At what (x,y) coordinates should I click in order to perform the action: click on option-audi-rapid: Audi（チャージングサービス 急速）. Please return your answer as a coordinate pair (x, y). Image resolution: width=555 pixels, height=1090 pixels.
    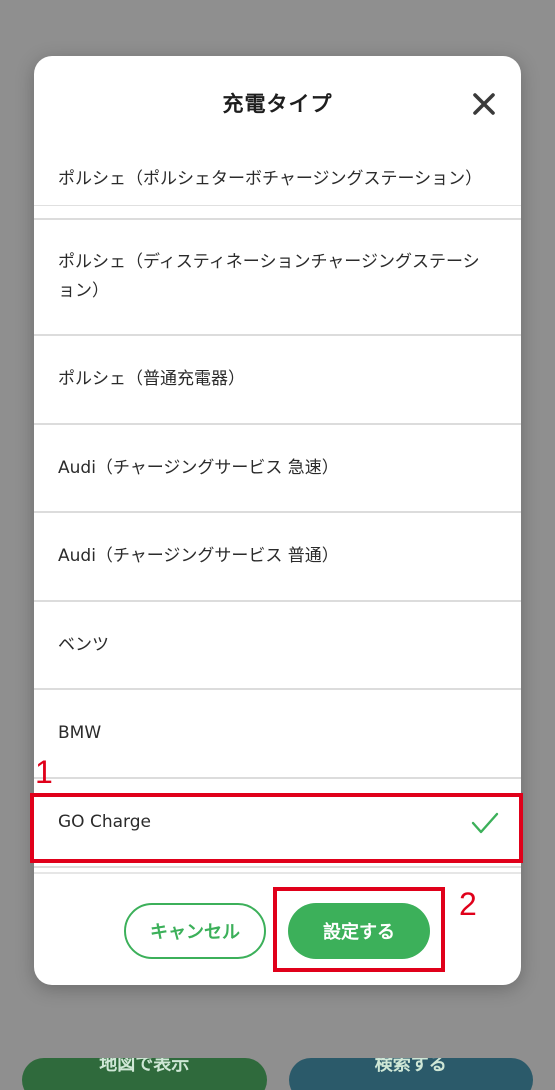
    Looking at the image, I should click on (277, 469).